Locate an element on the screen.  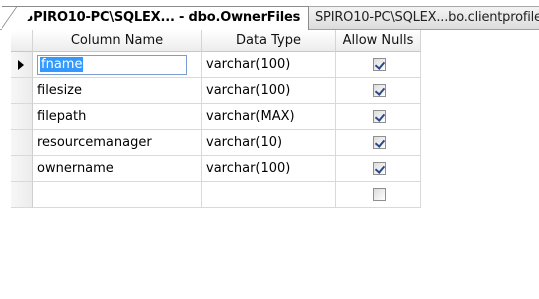
row-pointer-arrow-icon is located at coordinates (21, 65).